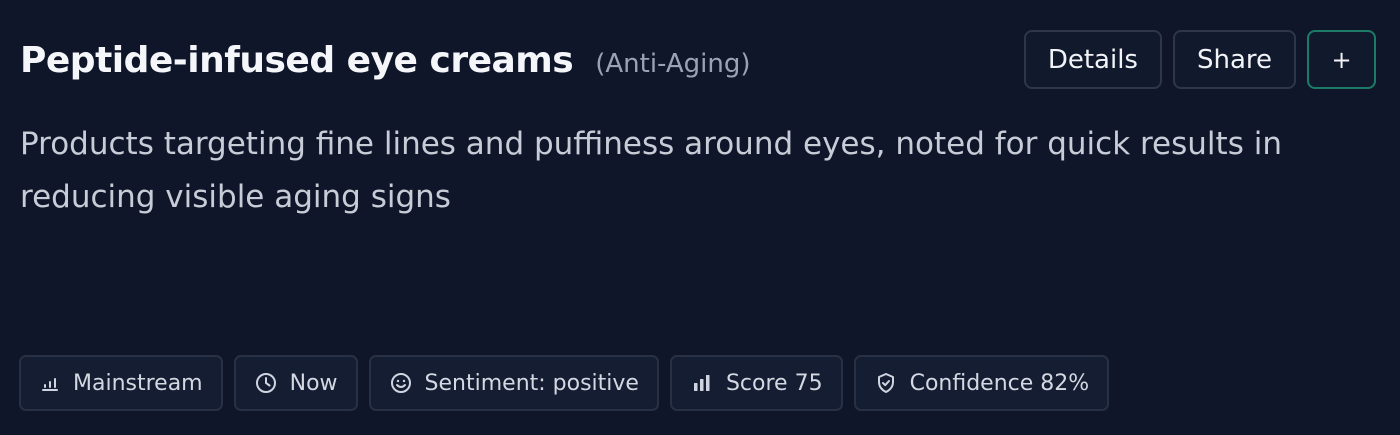  Describe the element at coordinates (885, 383) in the screenshot. I see `shield-check-icon` at that location.